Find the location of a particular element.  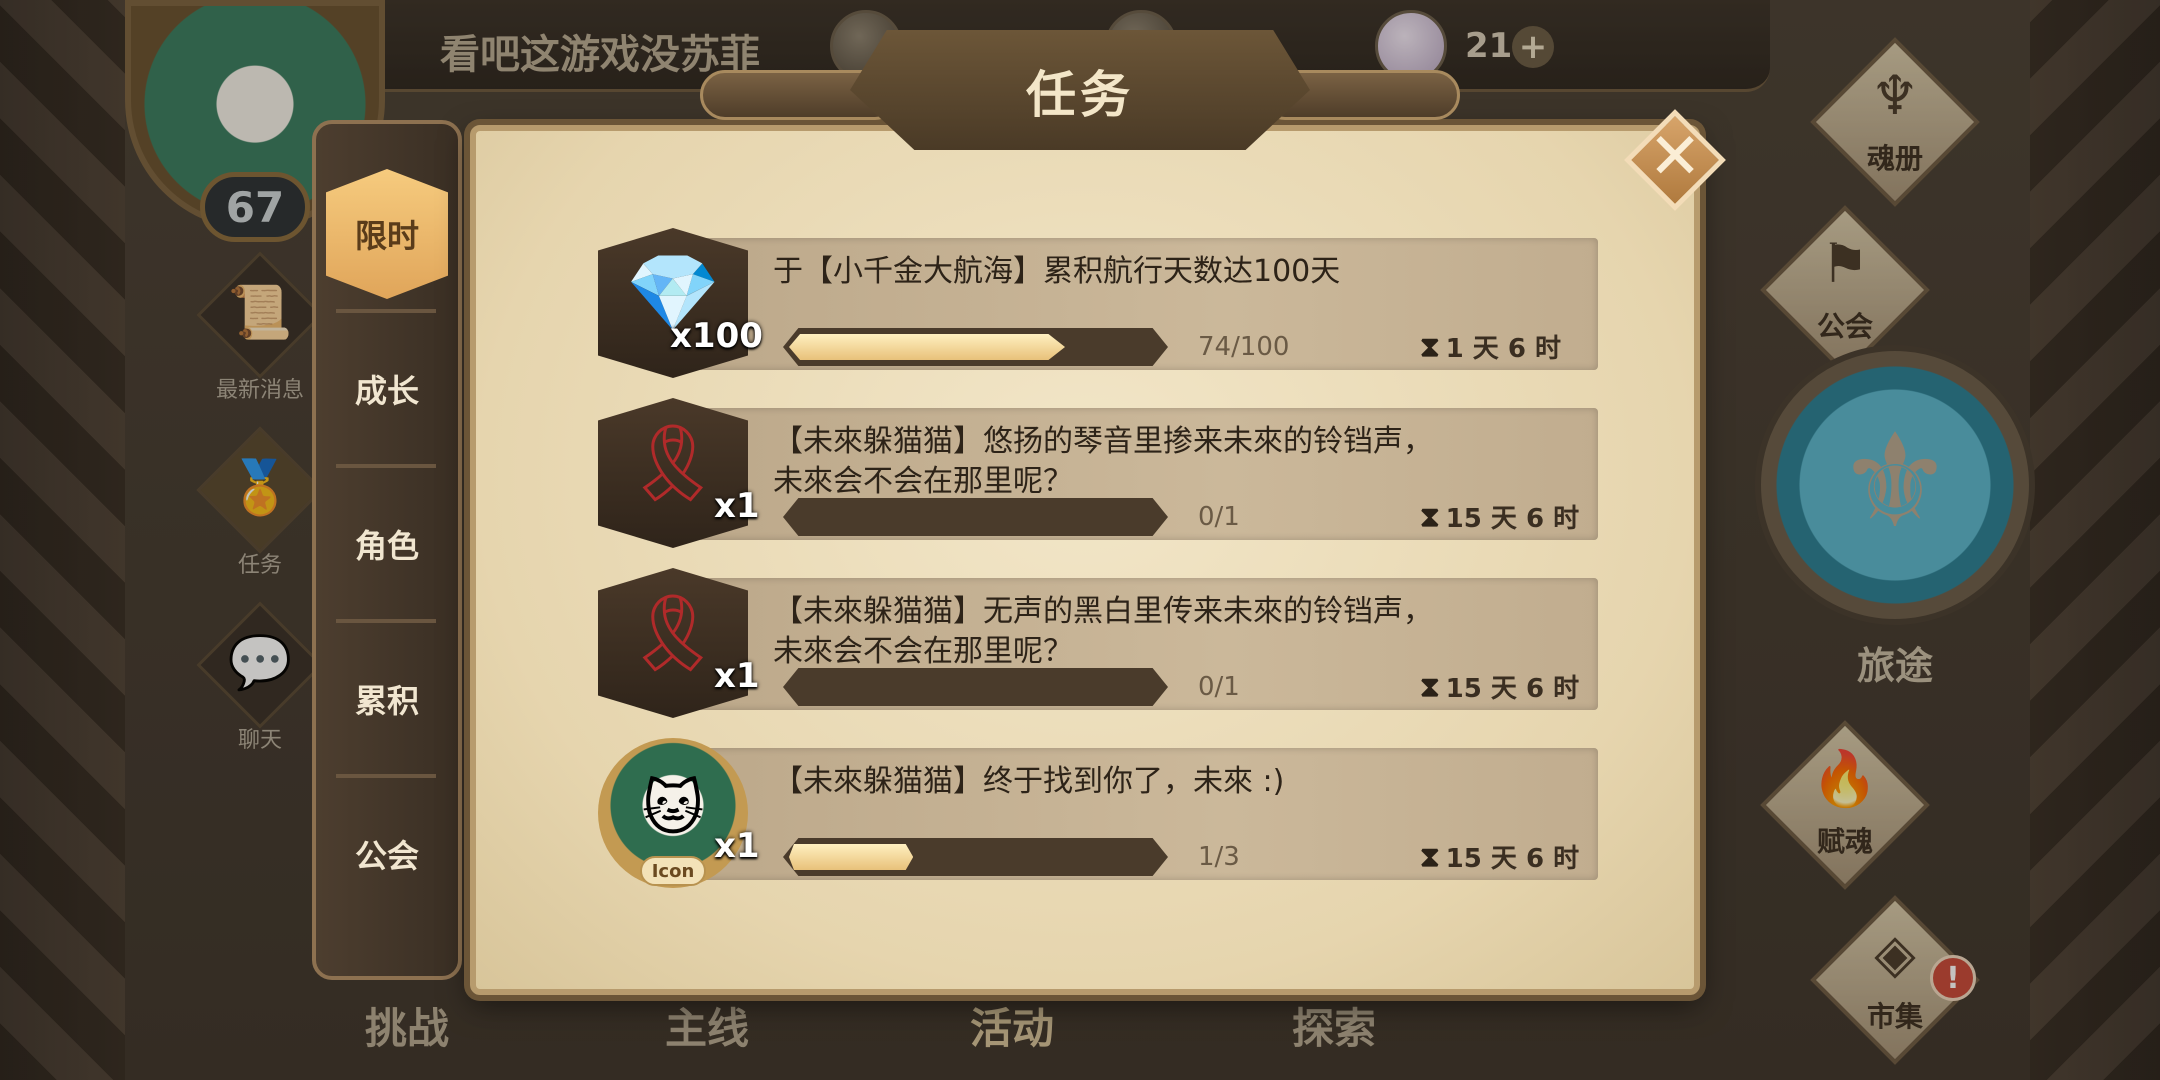

tab-accumulate: 累积 is located at coordinates (387, 699).